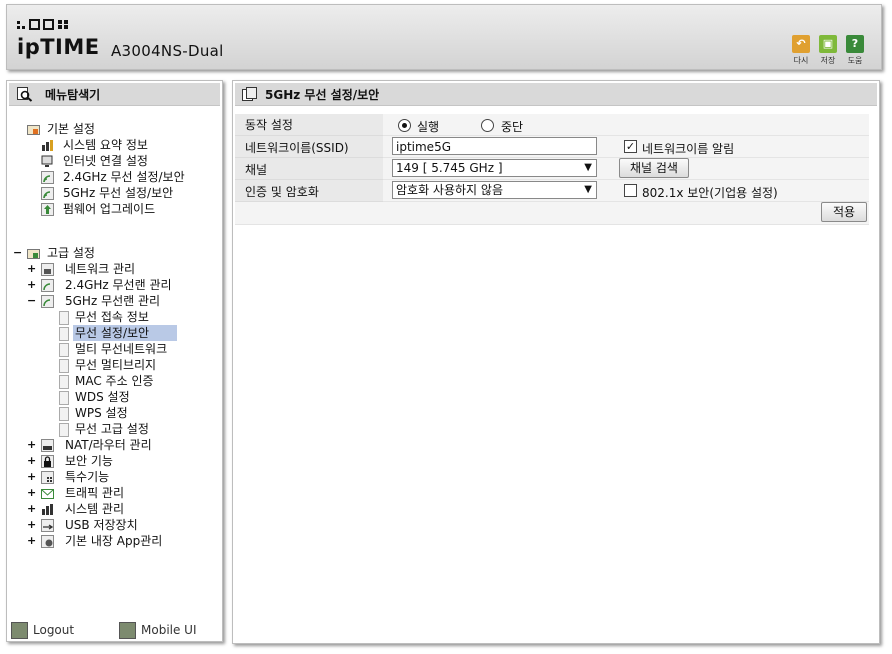 This screenshot has height=654, width=892. Describe the element at coordinates (89, 461) in the screenshot. I see `tree-label: 보안 기능` at that location.